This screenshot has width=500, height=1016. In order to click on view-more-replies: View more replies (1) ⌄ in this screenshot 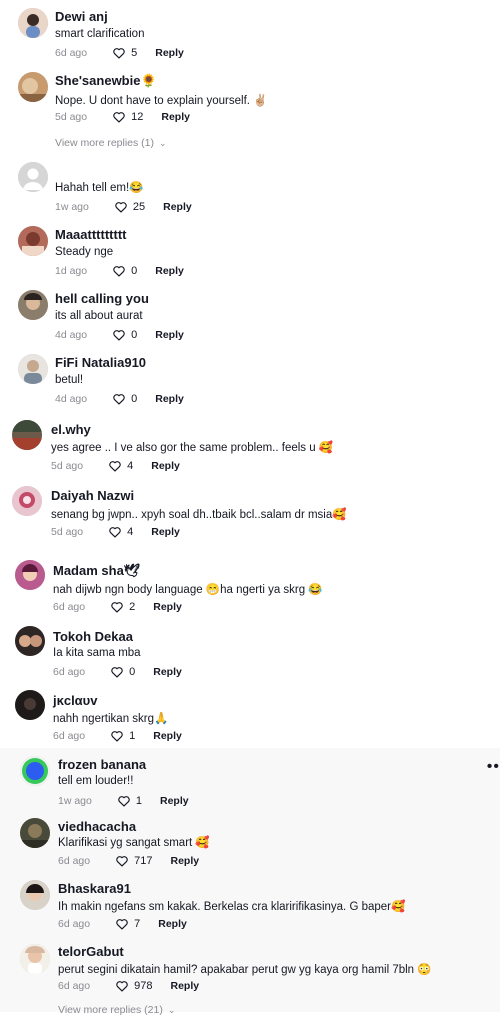, I will do `click(111, 143)`.